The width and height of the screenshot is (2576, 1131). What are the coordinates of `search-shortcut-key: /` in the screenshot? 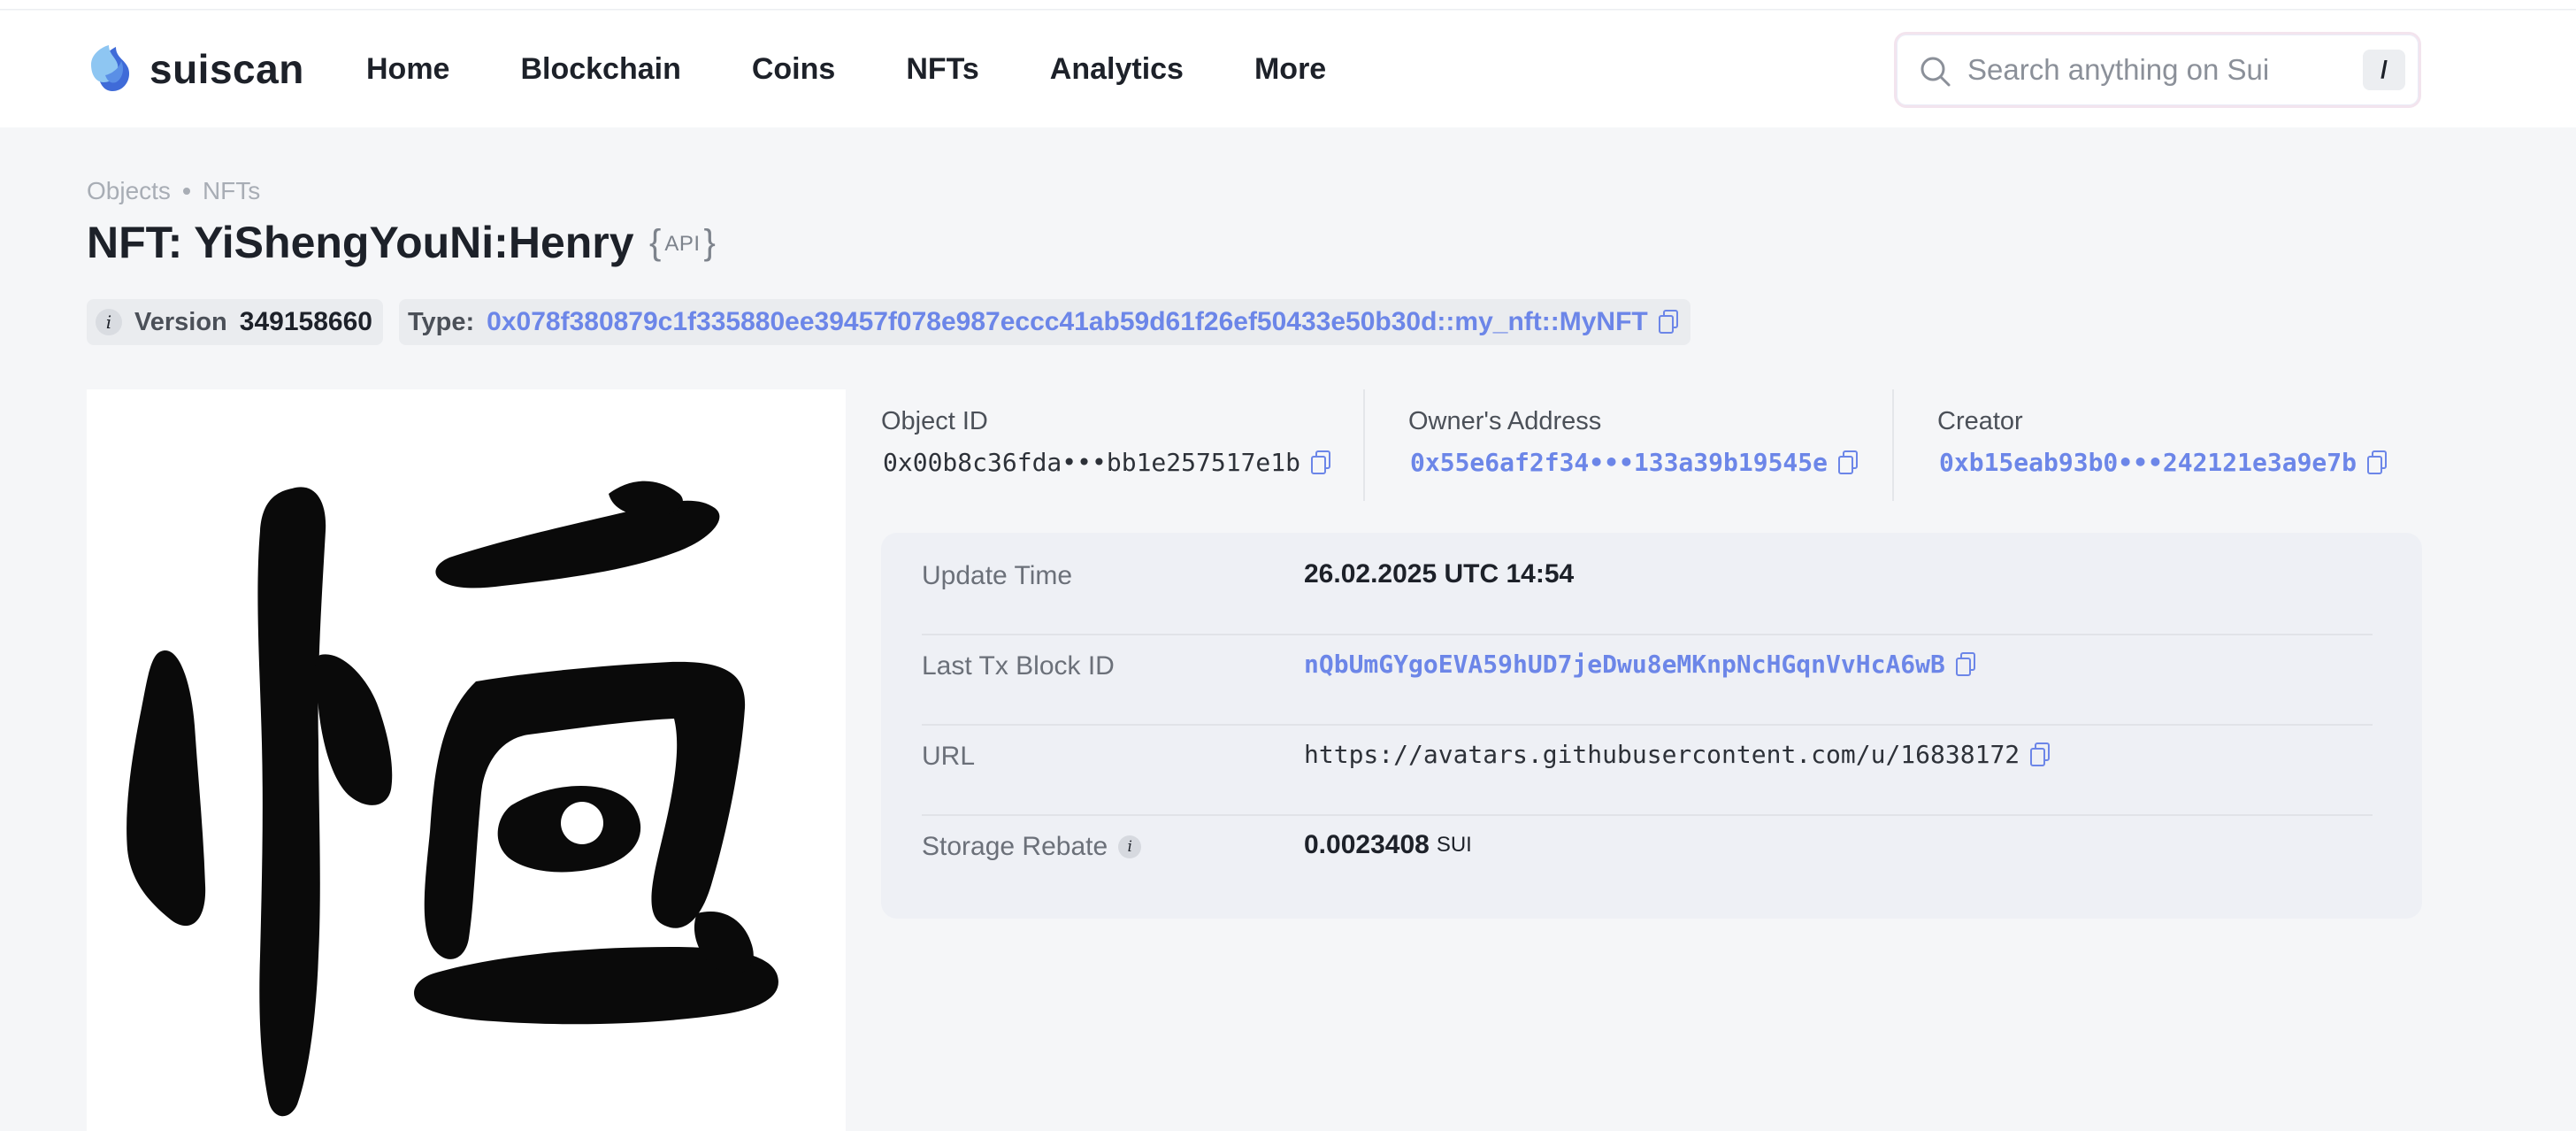 It's located at (2384, 70).